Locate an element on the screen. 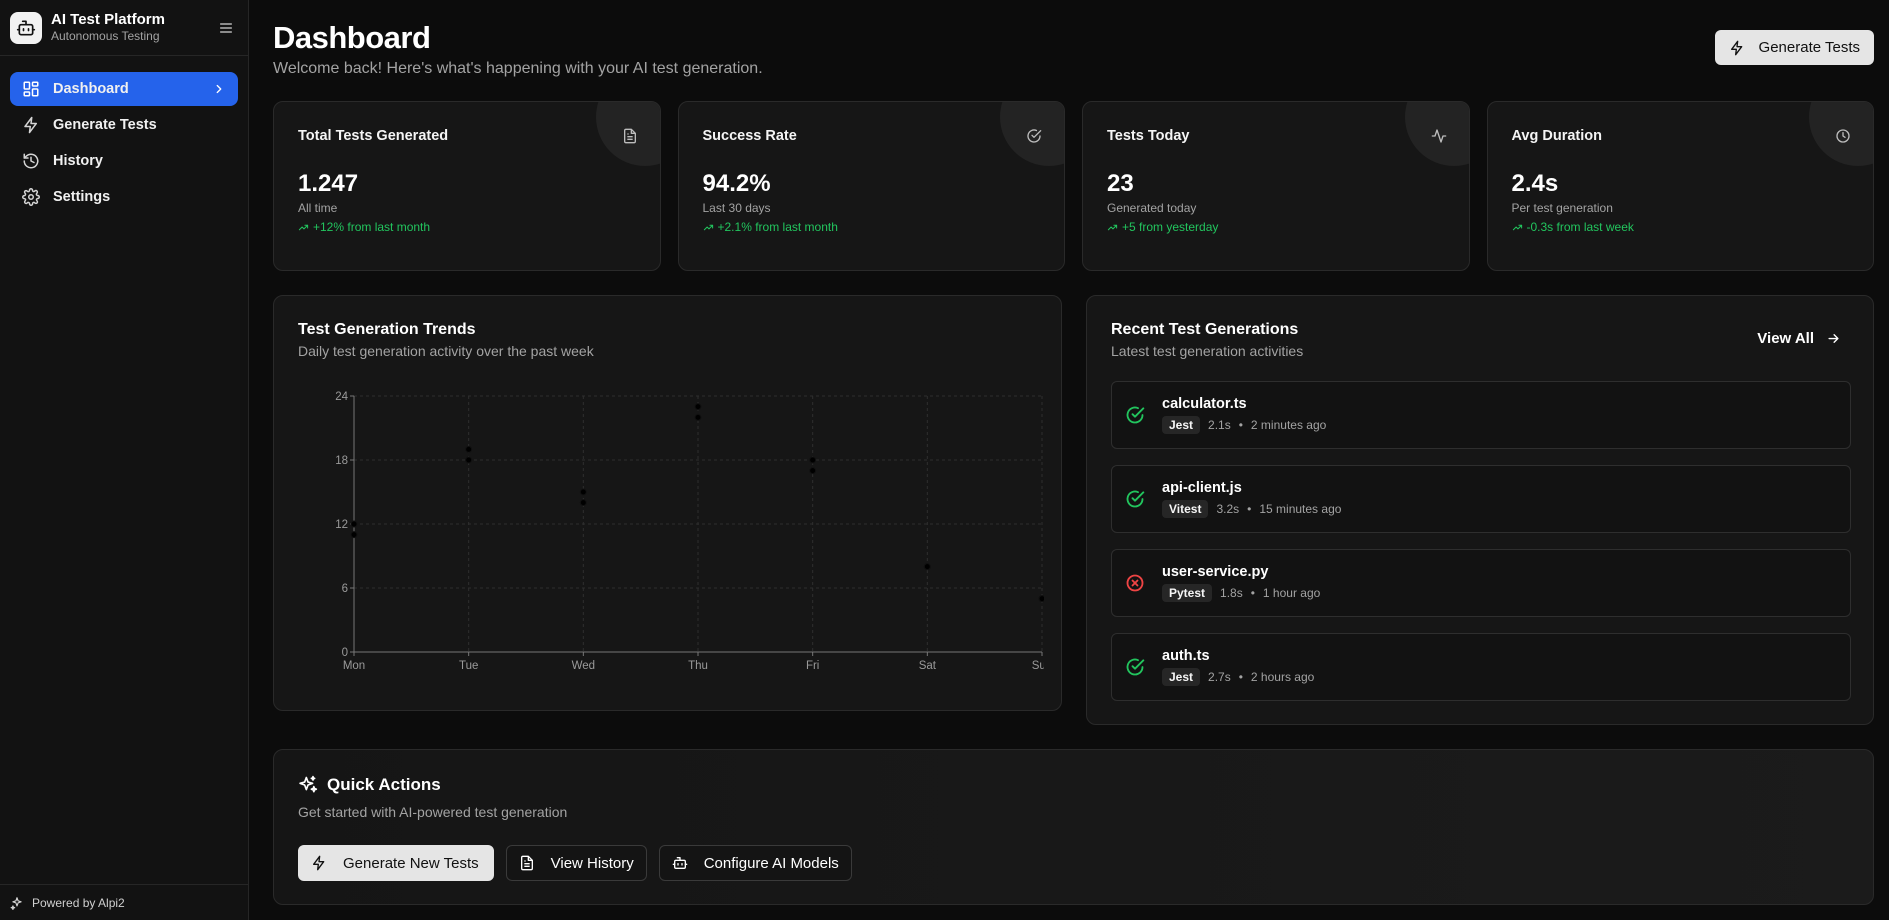 The width and height of the screenshot is (1889, 920). stat-change: +5 from yesterday is located at coordinates (1276, 227).